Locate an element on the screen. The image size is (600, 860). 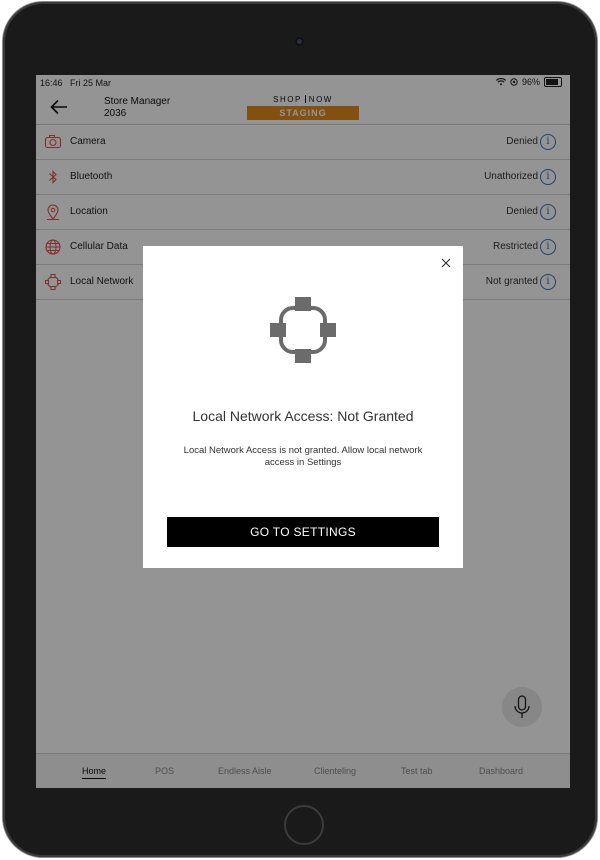
local-network-large-icon is located at coordinates (303, 330).